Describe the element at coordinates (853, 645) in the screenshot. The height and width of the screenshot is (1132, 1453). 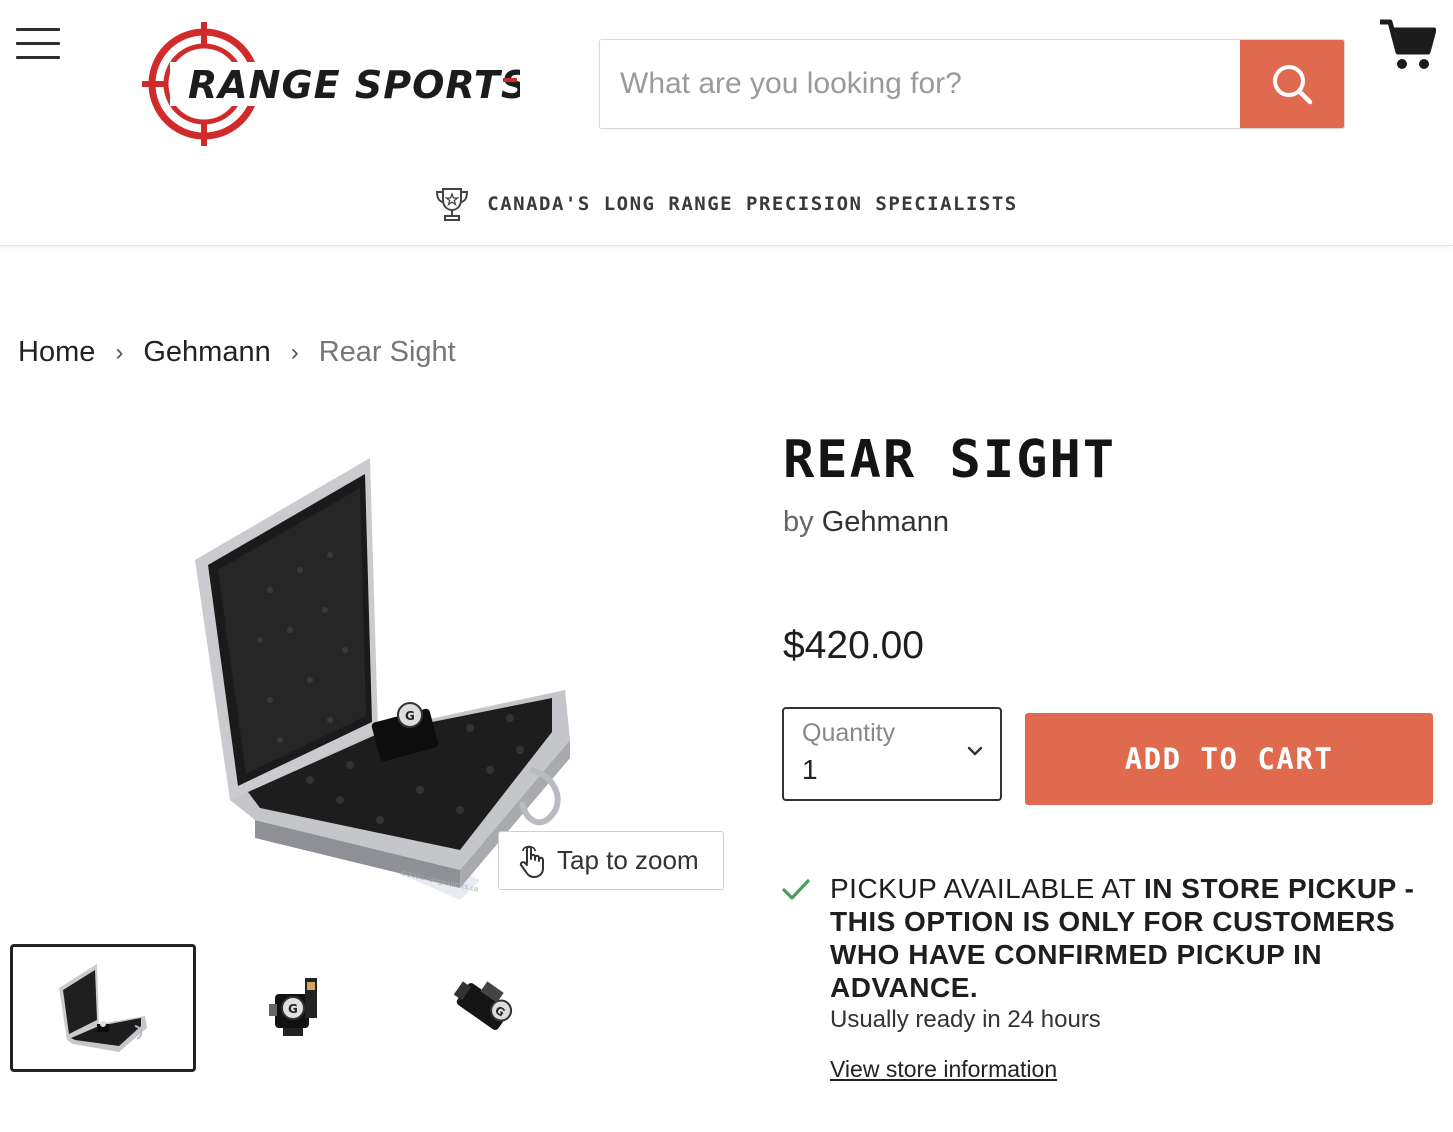
I see `product-price: $420.00` at that location.